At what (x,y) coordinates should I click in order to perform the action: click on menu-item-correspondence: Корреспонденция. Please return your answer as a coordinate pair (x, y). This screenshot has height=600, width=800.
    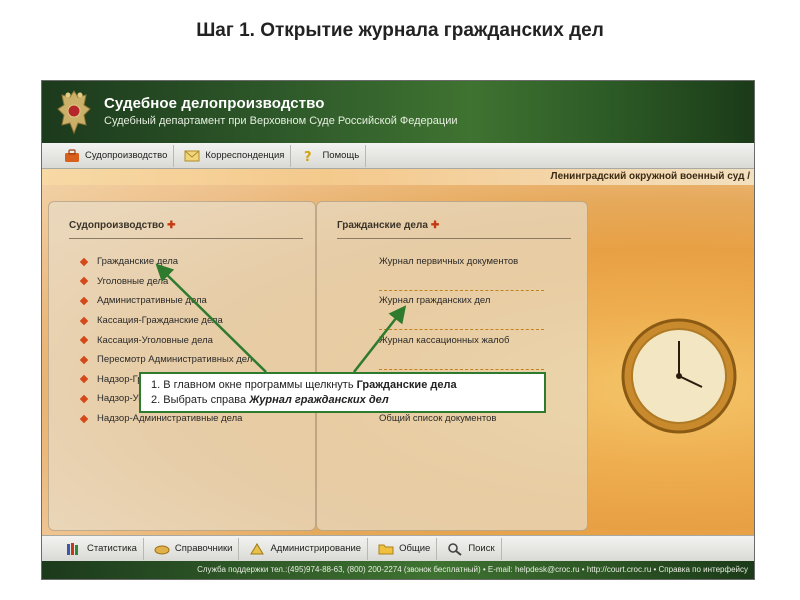
    Looking at the image, I should click on (235, 155).